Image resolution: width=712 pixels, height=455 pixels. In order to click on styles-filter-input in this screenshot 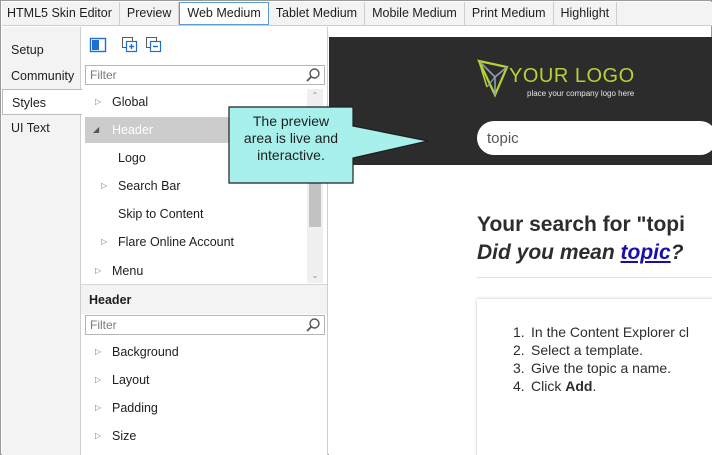, I will do `click(191, 75)`.